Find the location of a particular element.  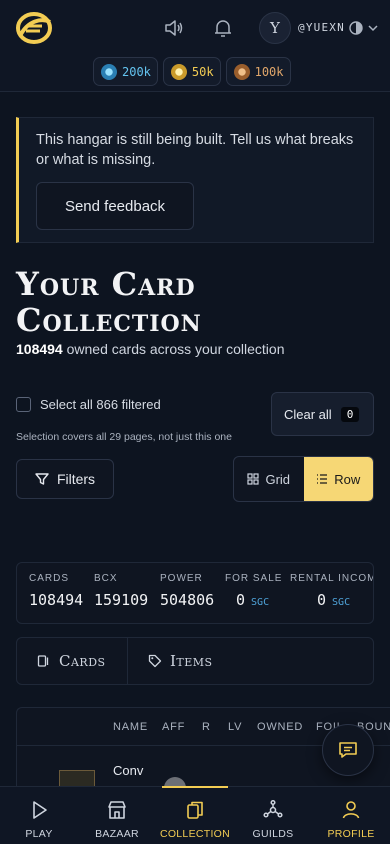

balance-bronze-value: 100k is located at coordinates (269, 71).